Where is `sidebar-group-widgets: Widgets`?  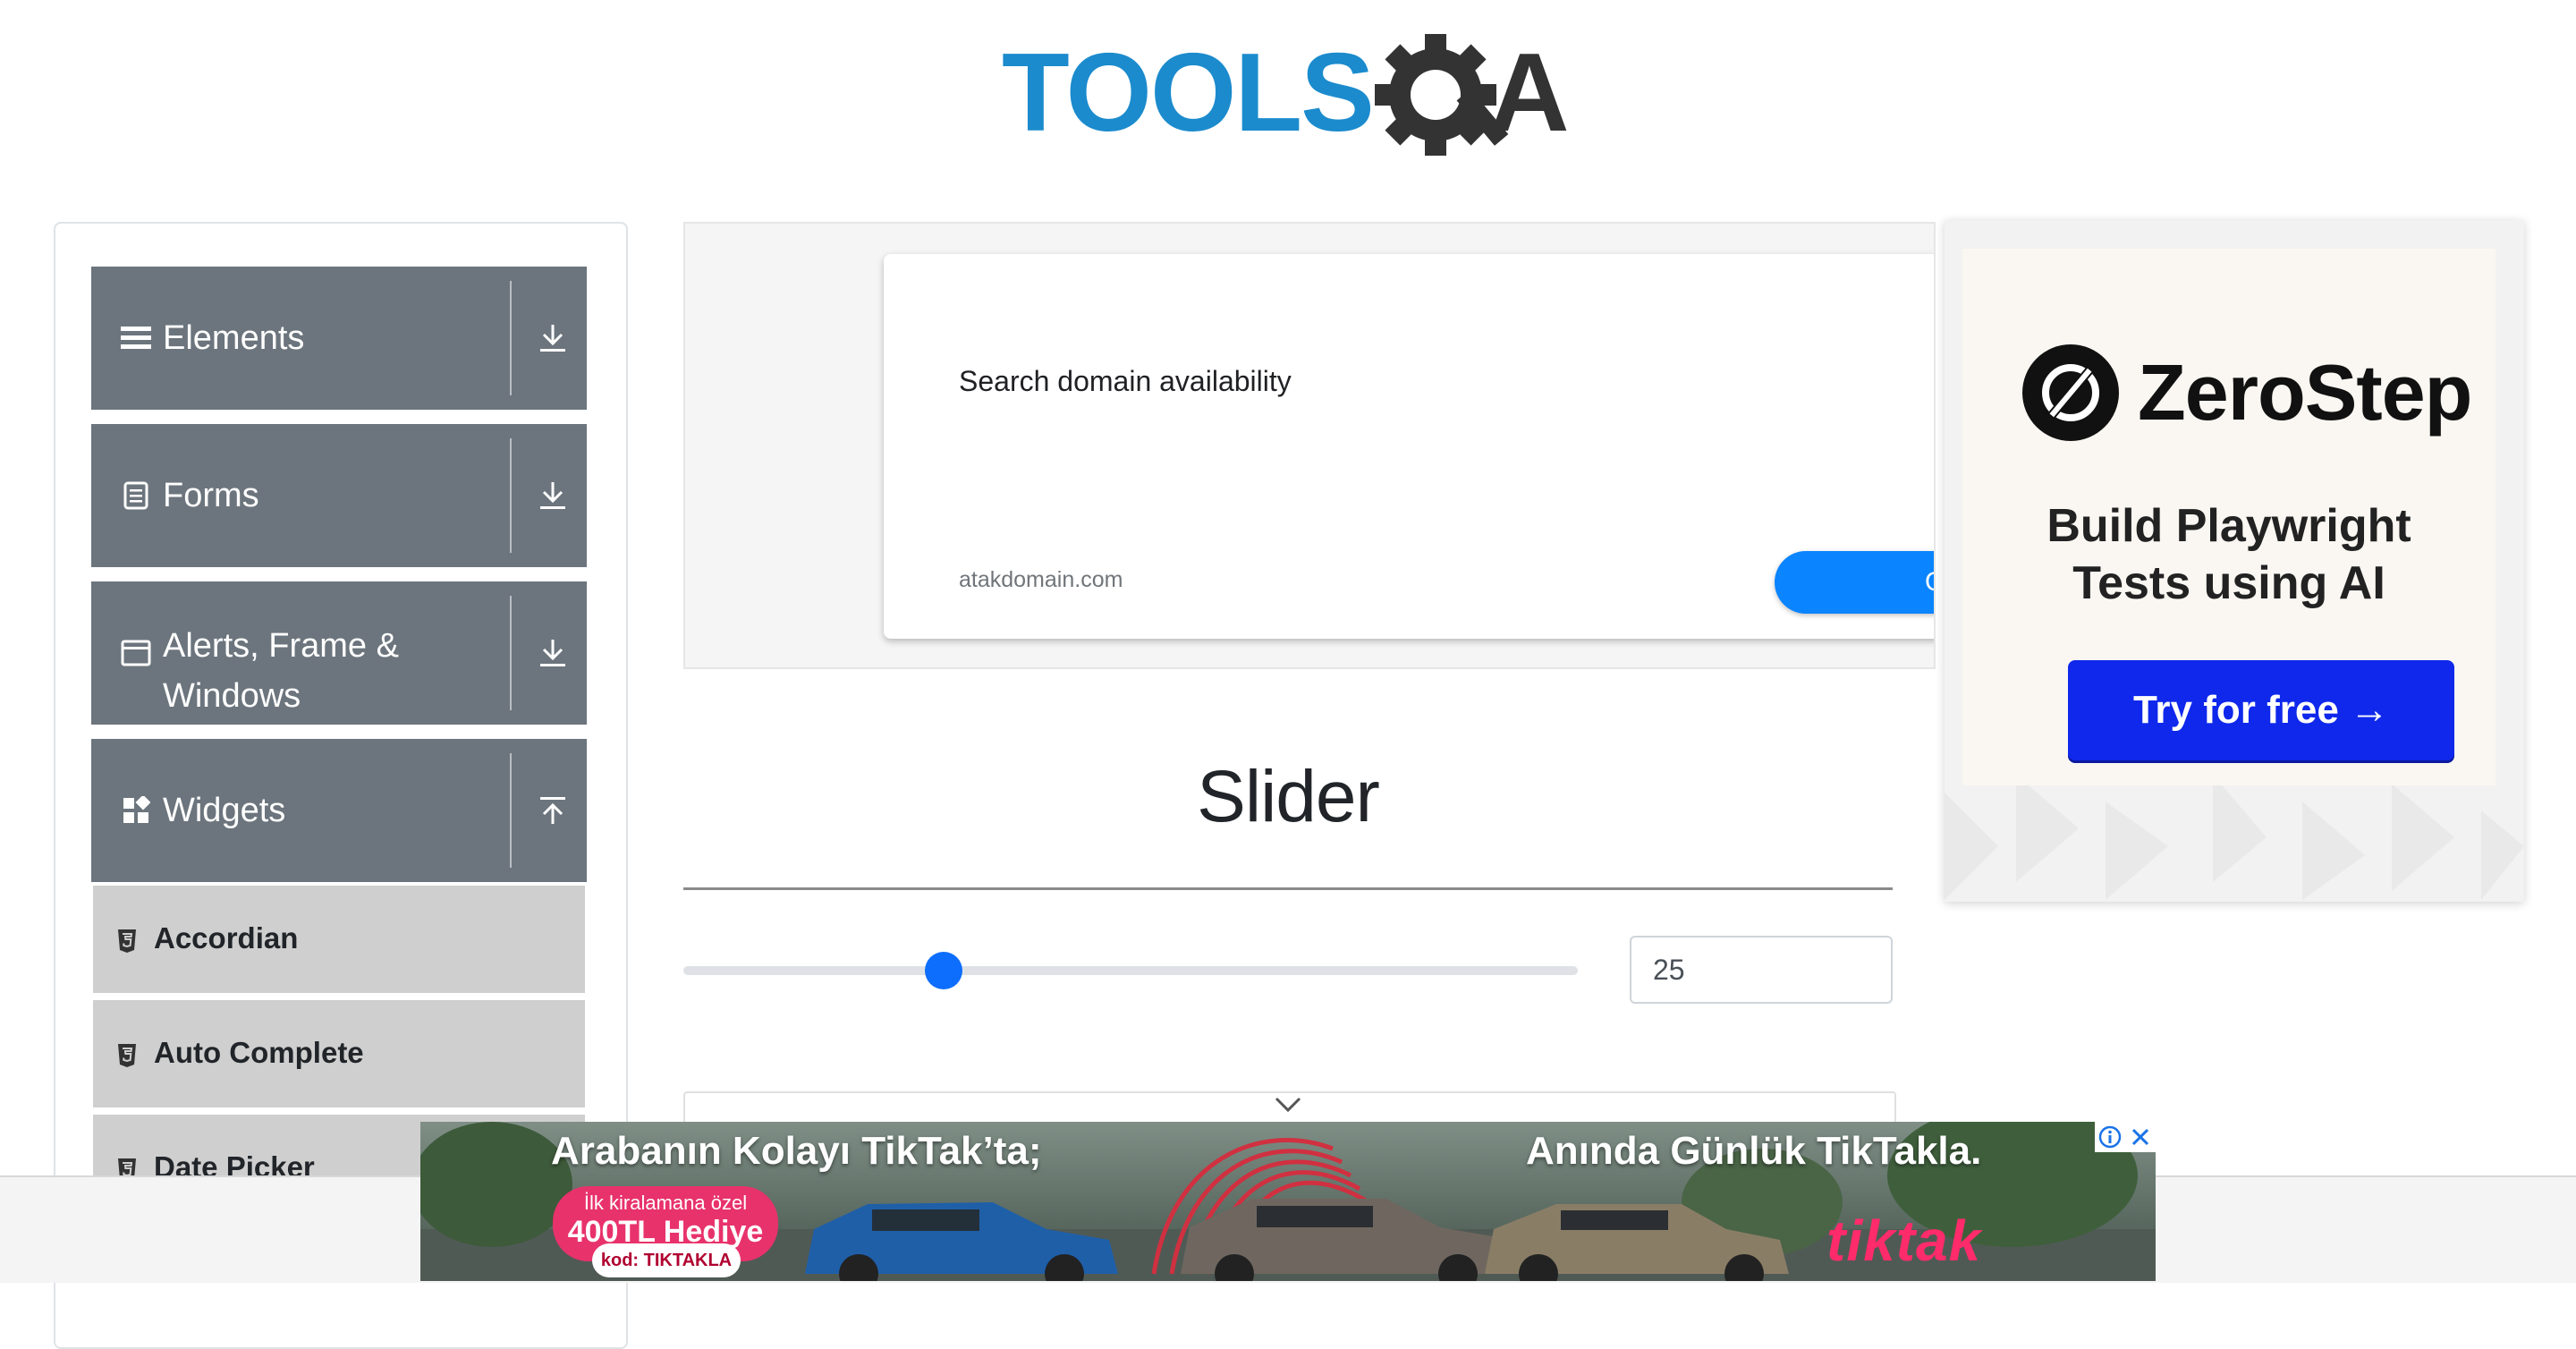
sidebar-group-widgets: Widgets is located at coordinates (339, 810).